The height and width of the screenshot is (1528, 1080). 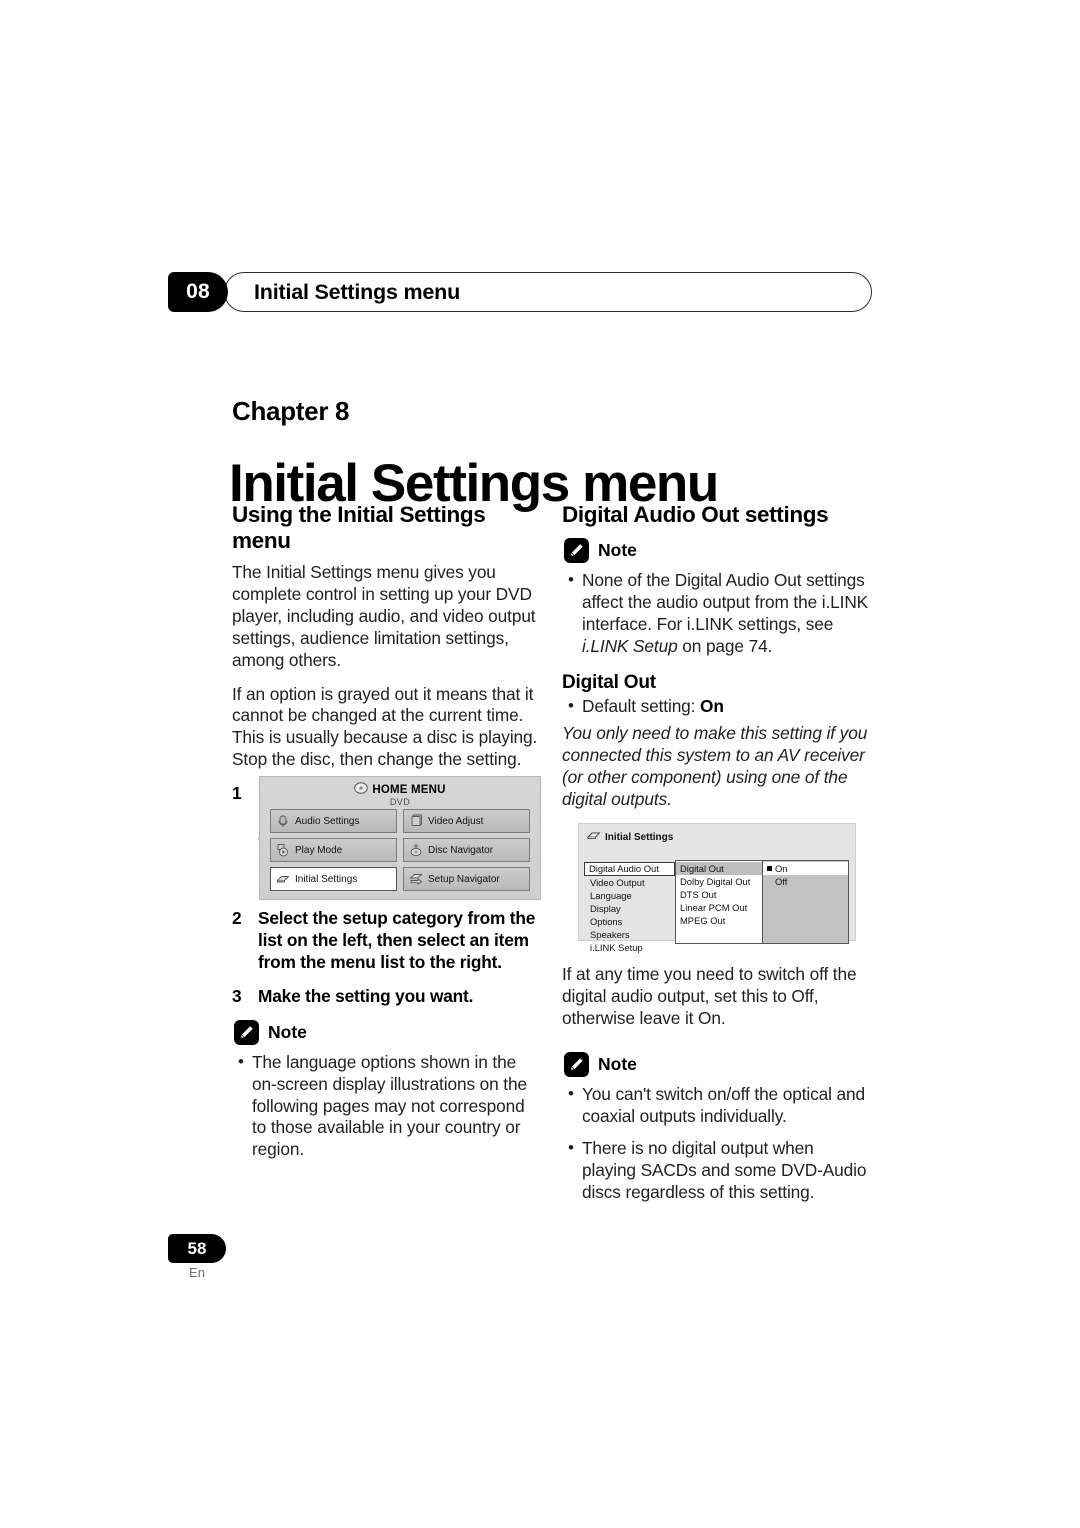 I want to click on chapter-number-badge: 08, so click(x=198, y=292).